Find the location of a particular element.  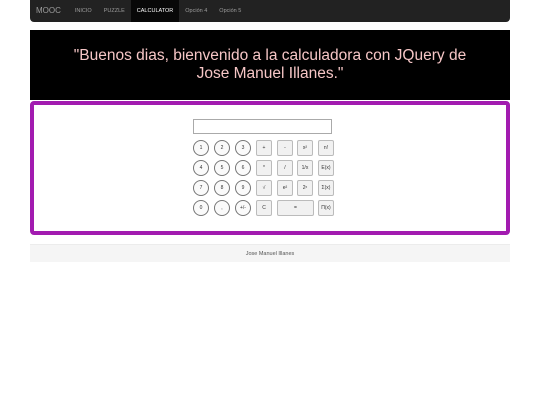

nav-item-opcion-5: Opción 5 is located at coordinates (230, 11).